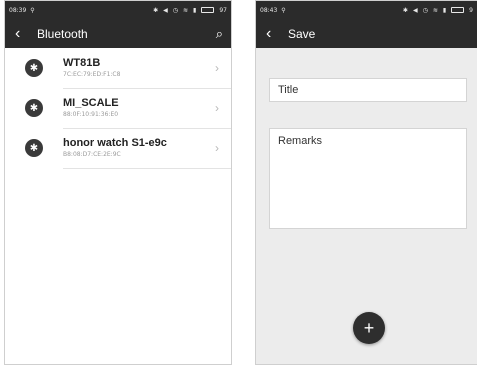 Image resolution: width=477 pixels, height=365 pixels. What do you see at coordinates (115, 143) in the screenshot?
I see `device-name: honor watch S1-e9c` at bounding box center [115, 143].